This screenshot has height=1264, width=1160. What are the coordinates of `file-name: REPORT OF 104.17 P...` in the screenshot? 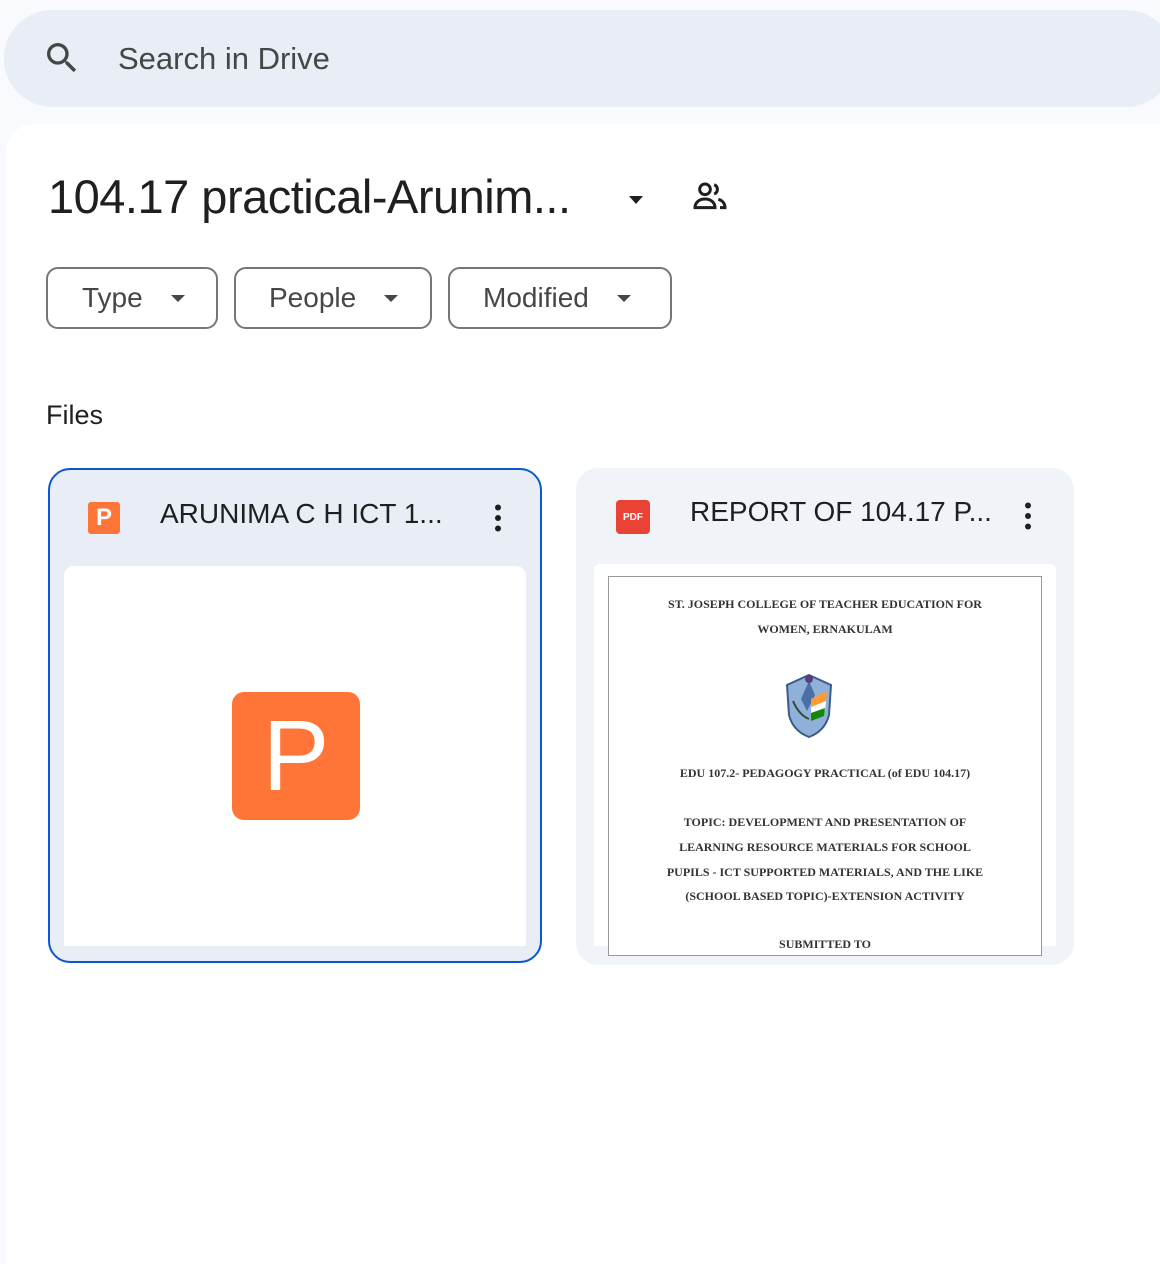 It's located at (841, 512).